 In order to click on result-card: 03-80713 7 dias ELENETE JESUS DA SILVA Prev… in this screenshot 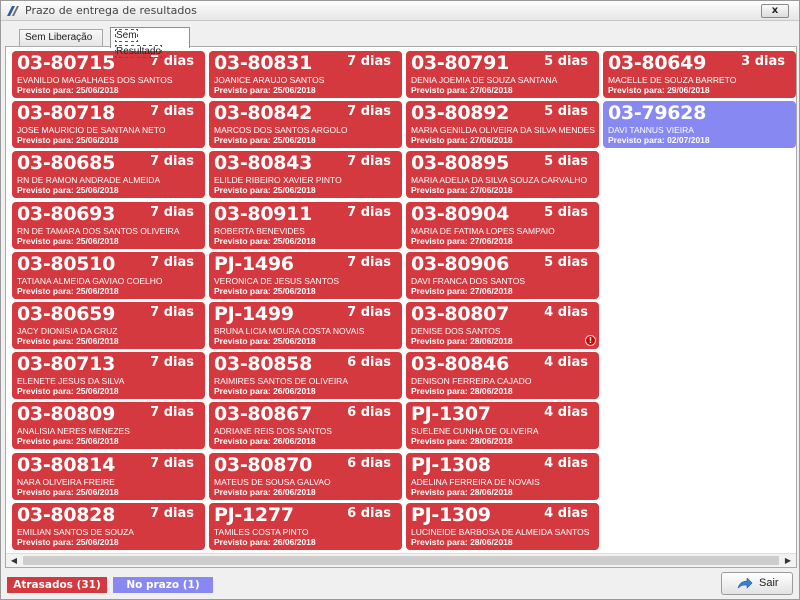, I will do `click(108, 375)`.